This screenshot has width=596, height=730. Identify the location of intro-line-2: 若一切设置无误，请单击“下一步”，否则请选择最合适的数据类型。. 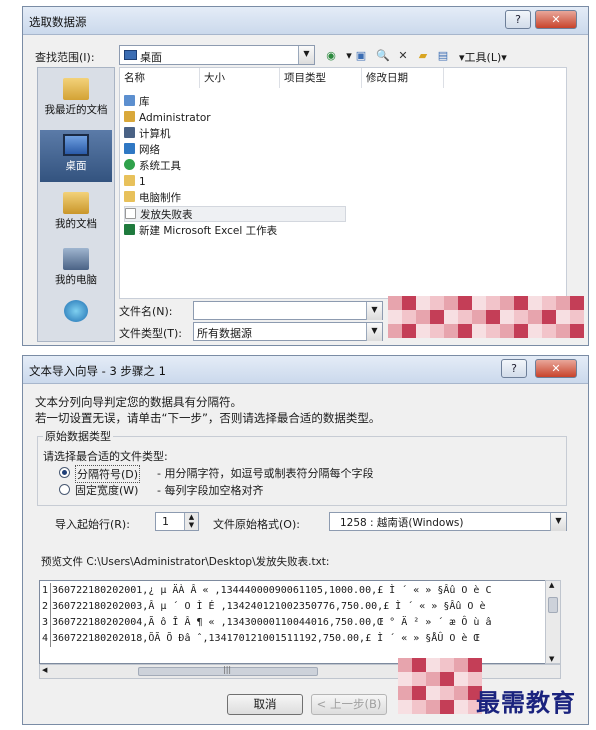
(208, 418).